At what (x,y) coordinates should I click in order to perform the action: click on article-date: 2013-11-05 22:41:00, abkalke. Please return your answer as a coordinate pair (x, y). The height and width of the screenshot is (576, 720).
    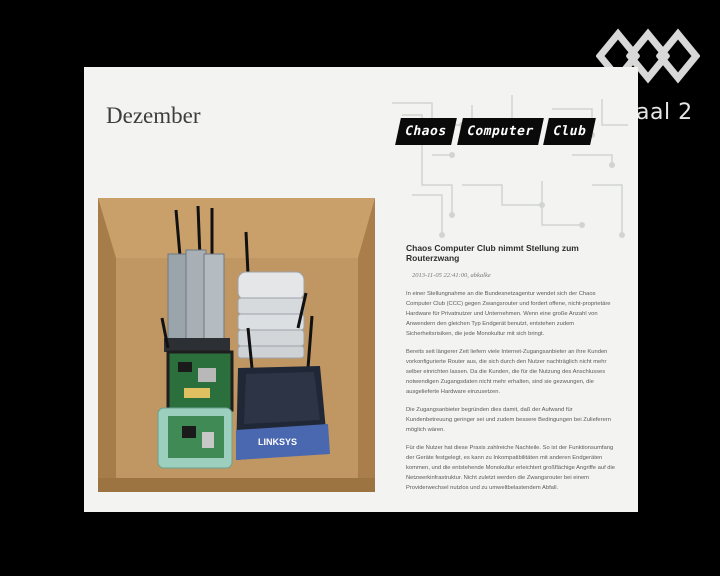
    Looking at the image, I should click on (451, 275).